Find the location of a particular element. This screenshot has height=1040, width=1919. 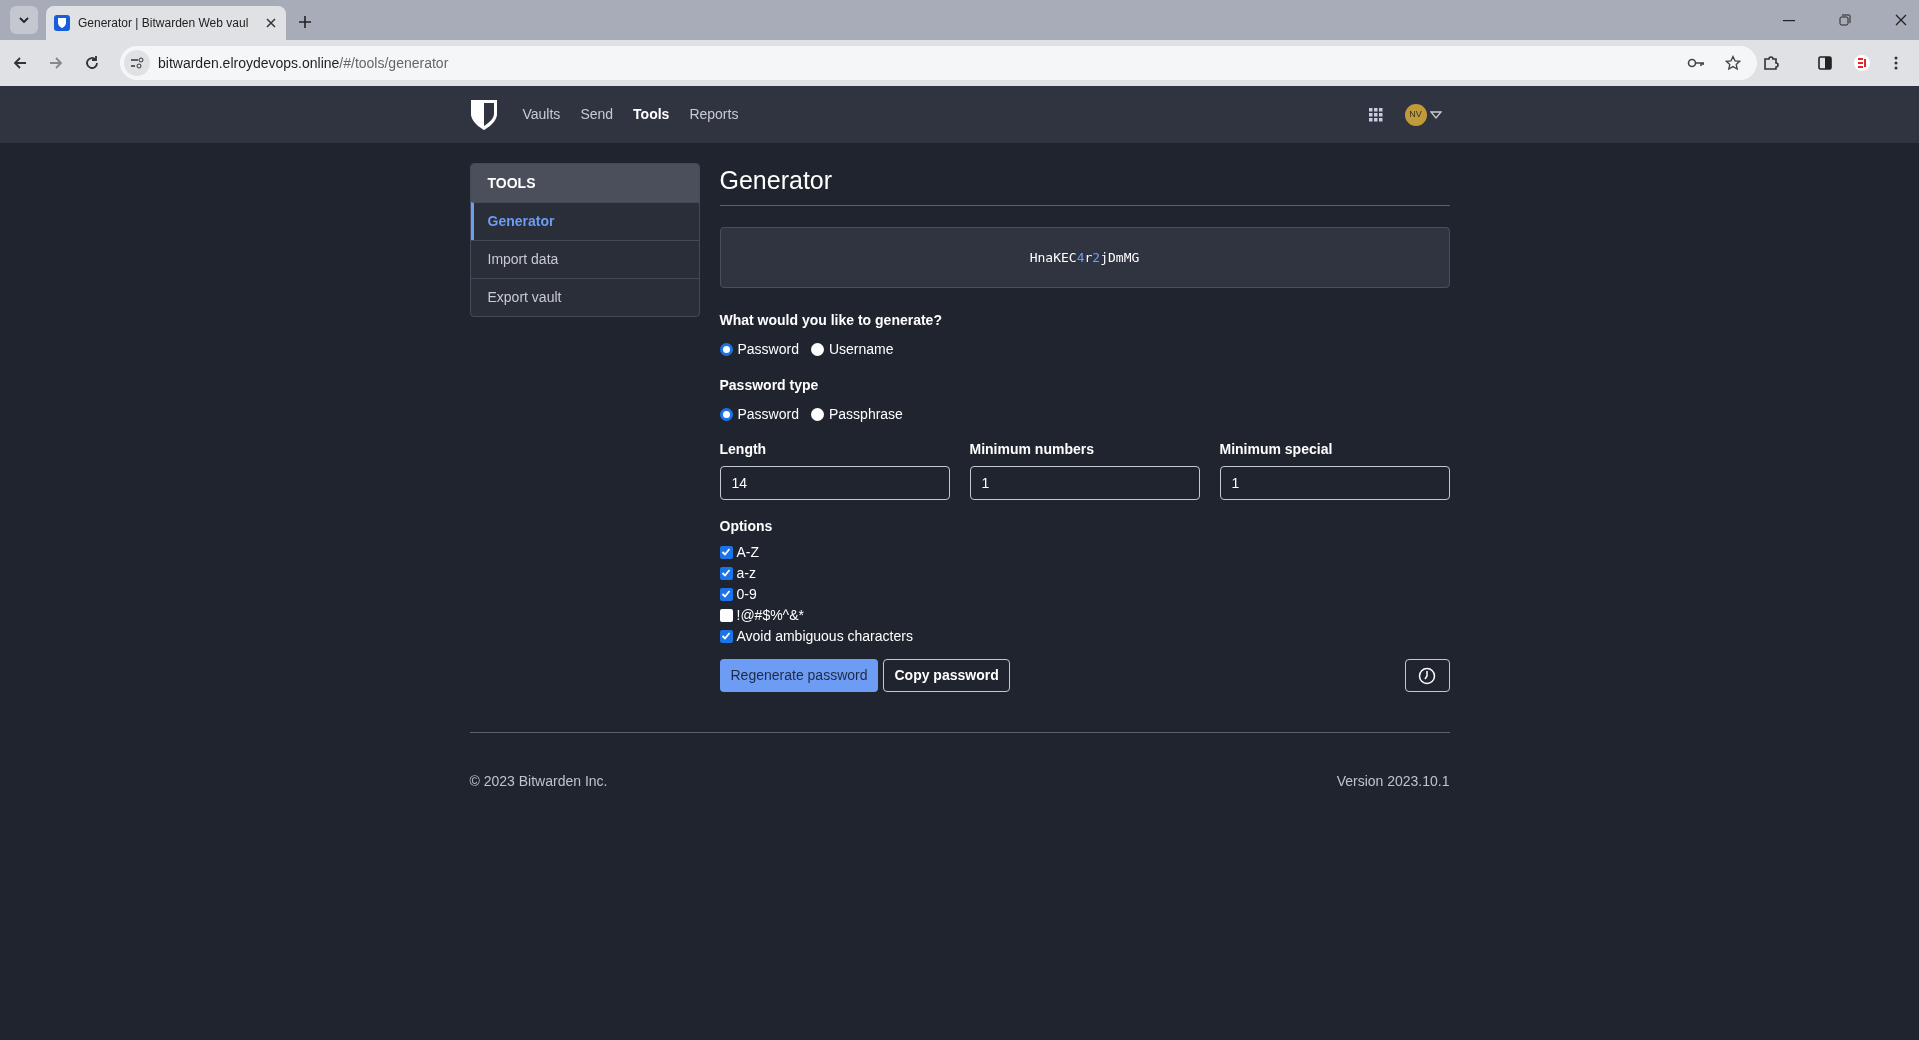

browser-tab: Generator | Bitwarden Web vaul is located at coordinates (166, 23).